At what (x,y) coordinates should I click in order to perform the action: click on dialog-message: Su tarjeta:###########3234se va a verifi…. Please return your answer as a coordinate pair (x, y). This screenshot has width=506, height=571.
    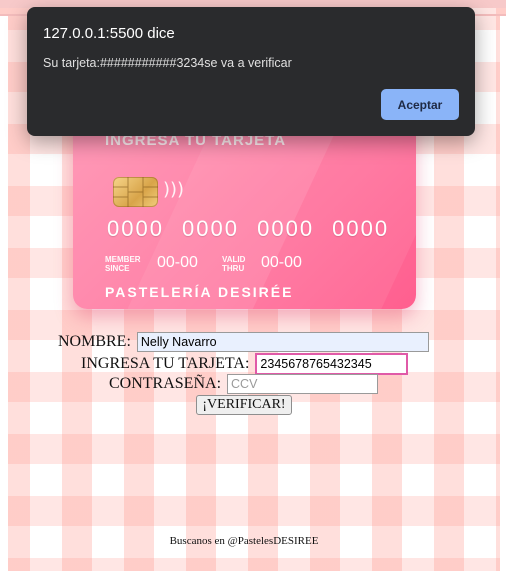
    Looking at the image, I should click on (167, 63).